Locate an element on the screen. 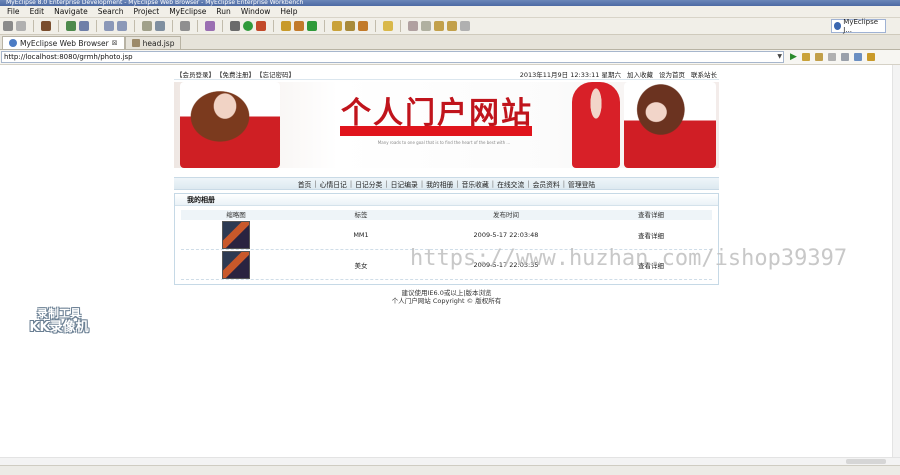  nav-member-info: 会员资料 is located at coordinates (546, 184).